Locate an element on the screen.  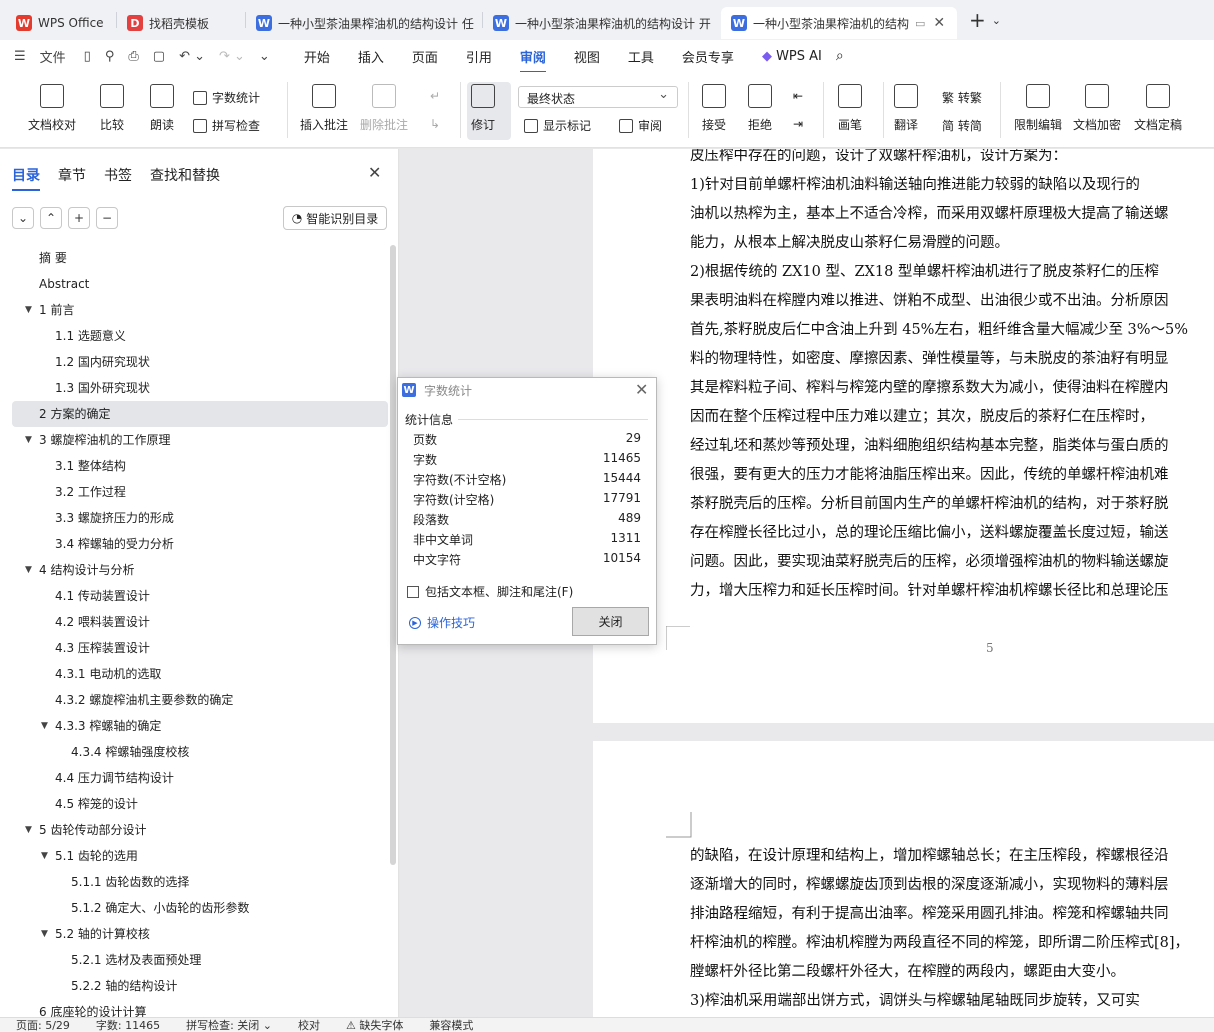
collapse-down-button: ⌄ is located at coordinates (23, 218).